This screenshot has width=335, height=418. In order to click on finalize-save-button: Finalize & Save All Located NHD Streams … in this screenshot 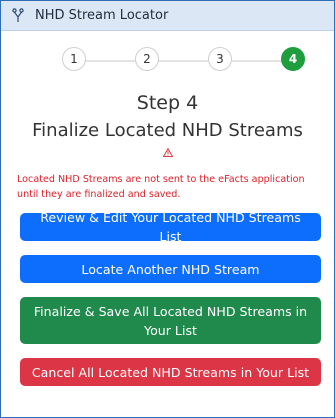, I will do `click(170, 320)`.